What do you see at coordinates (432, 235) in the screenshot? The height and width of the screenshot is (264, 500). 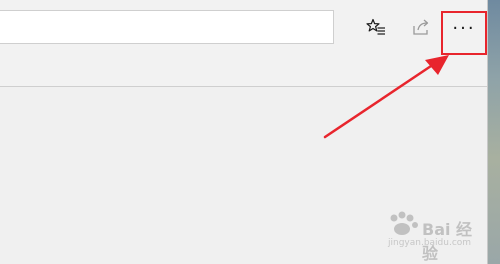 I see `watermark: Bai 经验 jingyan.baidu.com` at bounding box center [432, 235].